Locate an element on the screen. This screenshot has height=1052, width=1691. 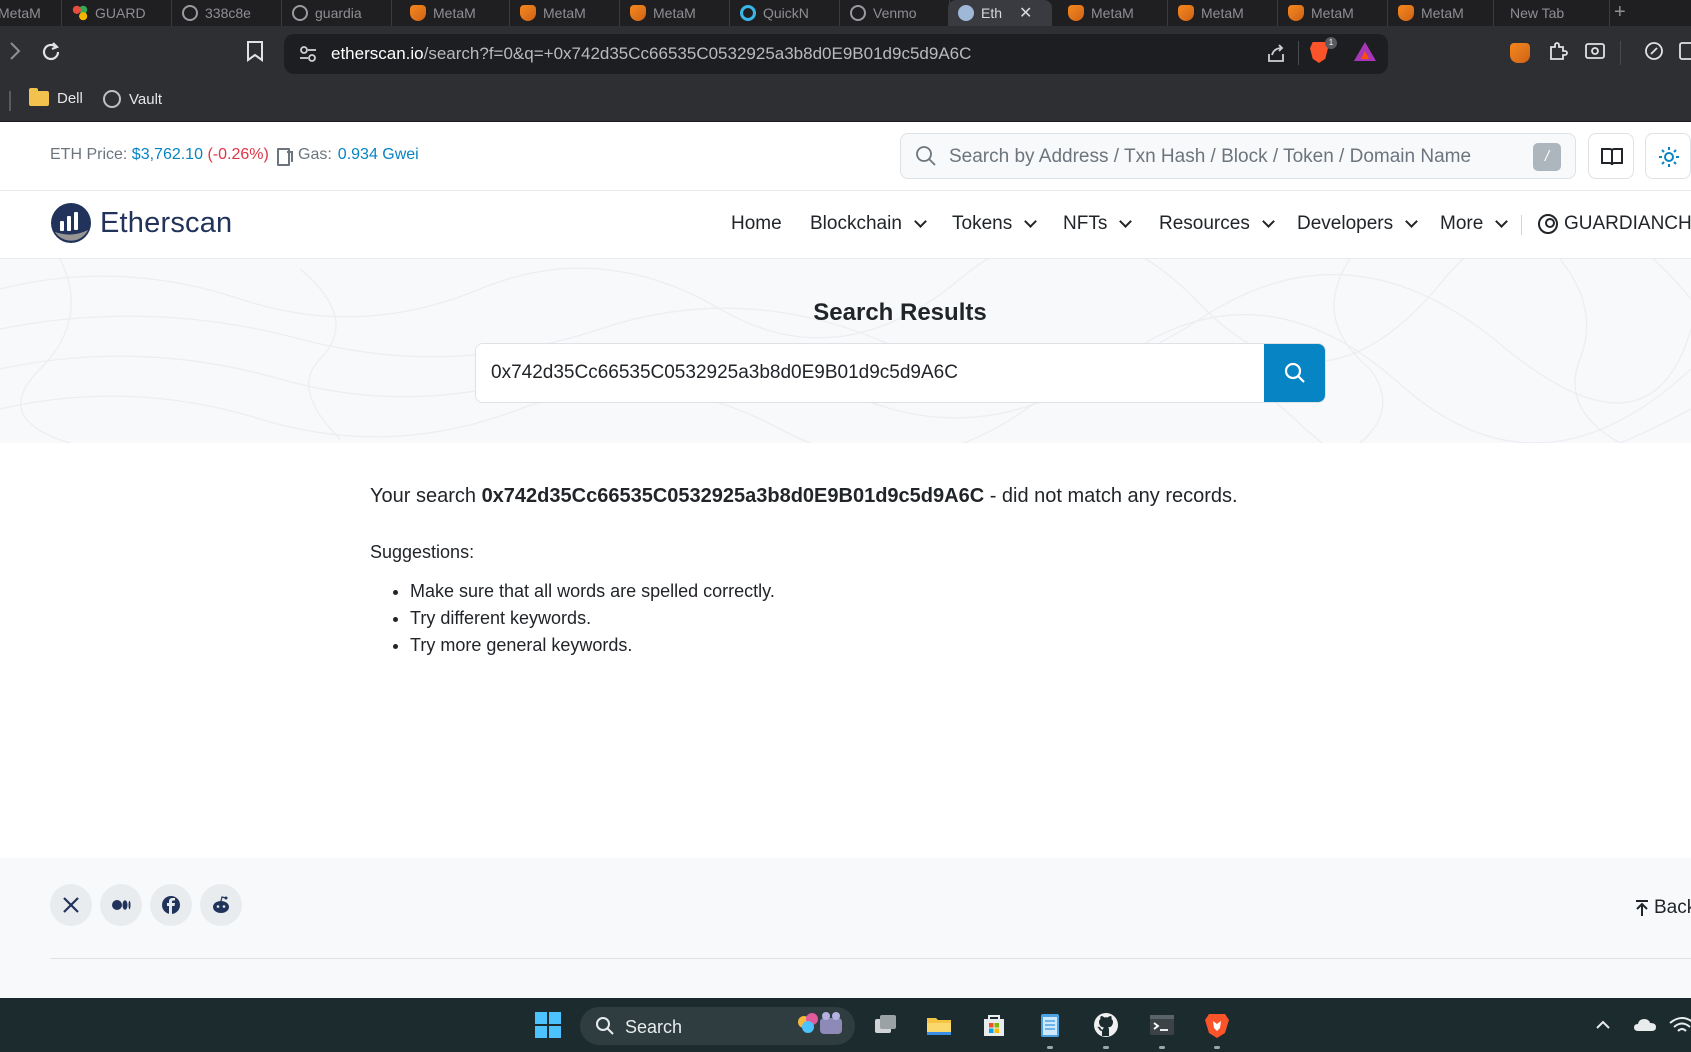
reading-mode-button is located at coordinates (1611, 156).